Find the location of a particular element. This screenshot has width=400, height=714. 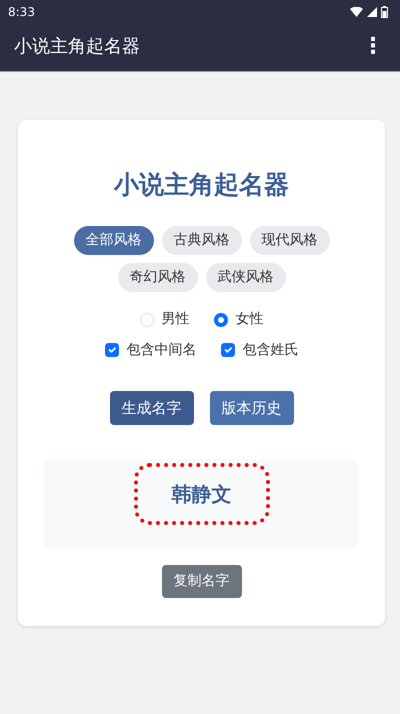

action-button: 生成名字 is located at coordinates (152, 407).